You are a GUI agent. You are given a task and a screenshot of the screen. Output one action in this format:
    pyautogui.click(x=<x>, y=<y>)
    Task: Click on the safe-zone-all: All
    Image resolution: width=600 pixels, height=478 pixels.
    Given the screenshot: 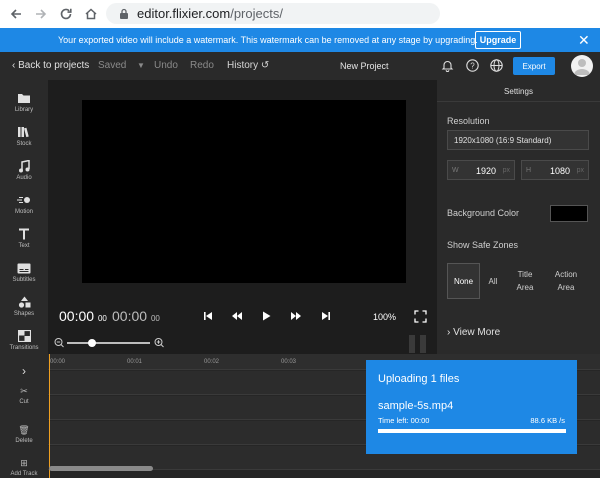 What is the action you would take?
    pyautogui.click(x=493, y=281)
    